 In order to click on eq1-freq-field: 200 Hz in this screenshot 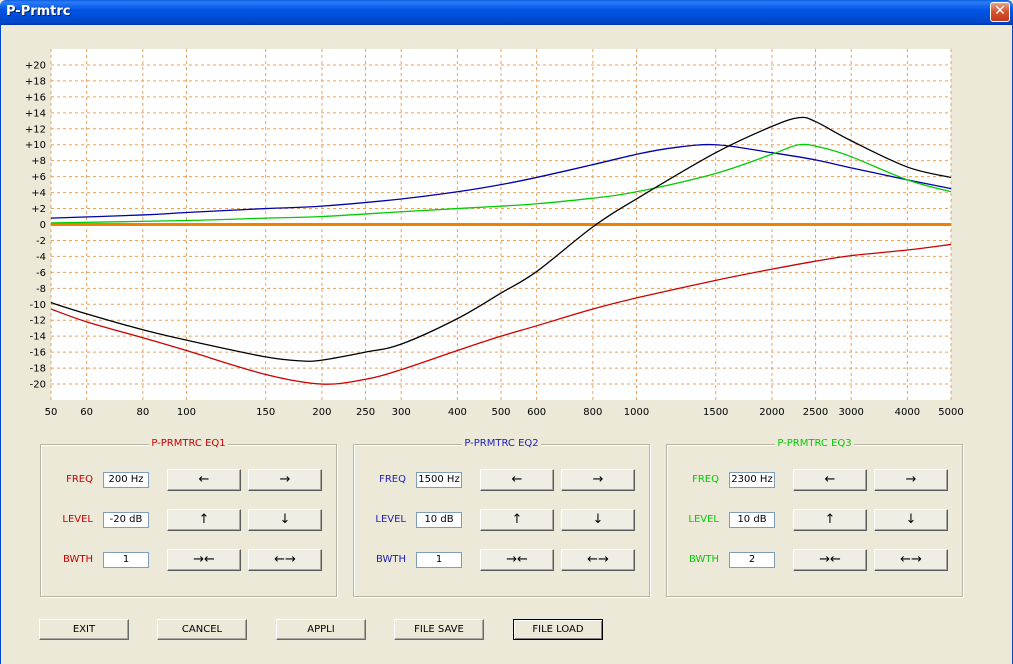, I will do `click(126, 480)`.